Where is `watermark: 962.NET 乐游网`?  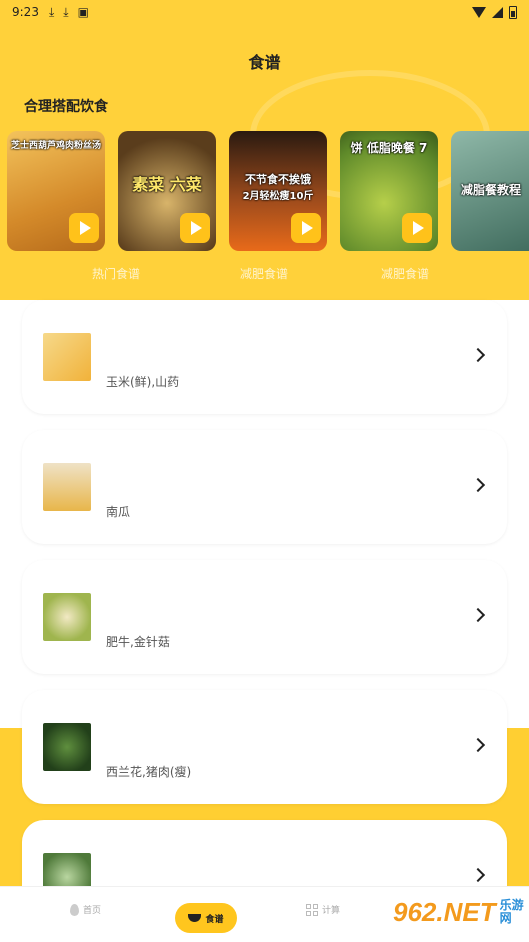
watermark: 962.NET 乐游网 is located at coordinates (459, 912).